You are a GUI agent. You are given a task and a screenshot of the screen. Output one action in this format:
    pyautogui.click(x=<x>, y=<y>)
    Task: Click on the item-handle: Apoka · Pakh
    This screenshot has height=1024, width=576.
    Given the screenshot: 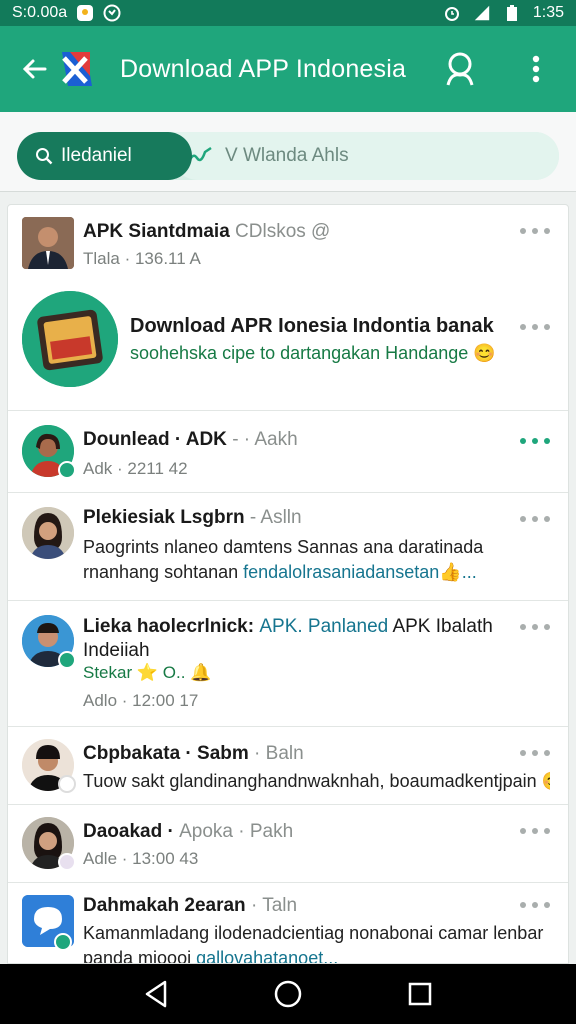 What is the action you would take?
    pyautogui.click(x=236, y=831)
    